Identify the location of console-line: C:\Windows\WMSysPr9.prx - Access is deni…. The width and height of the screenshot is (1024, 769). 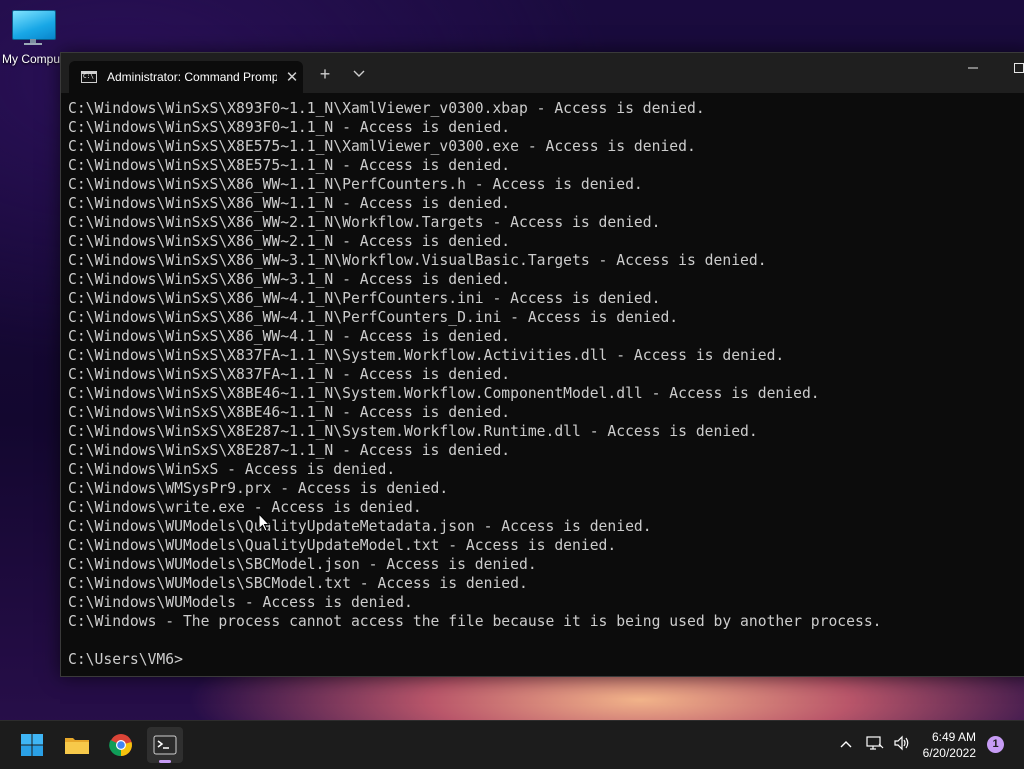
(258, 488).